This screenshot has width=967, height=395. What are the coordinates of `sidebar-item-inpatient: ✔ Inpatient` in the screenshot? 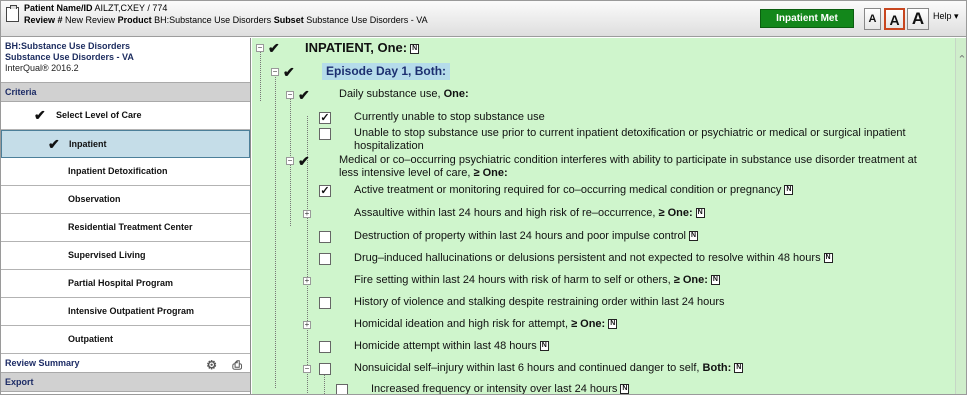 It's located at (125, 144).